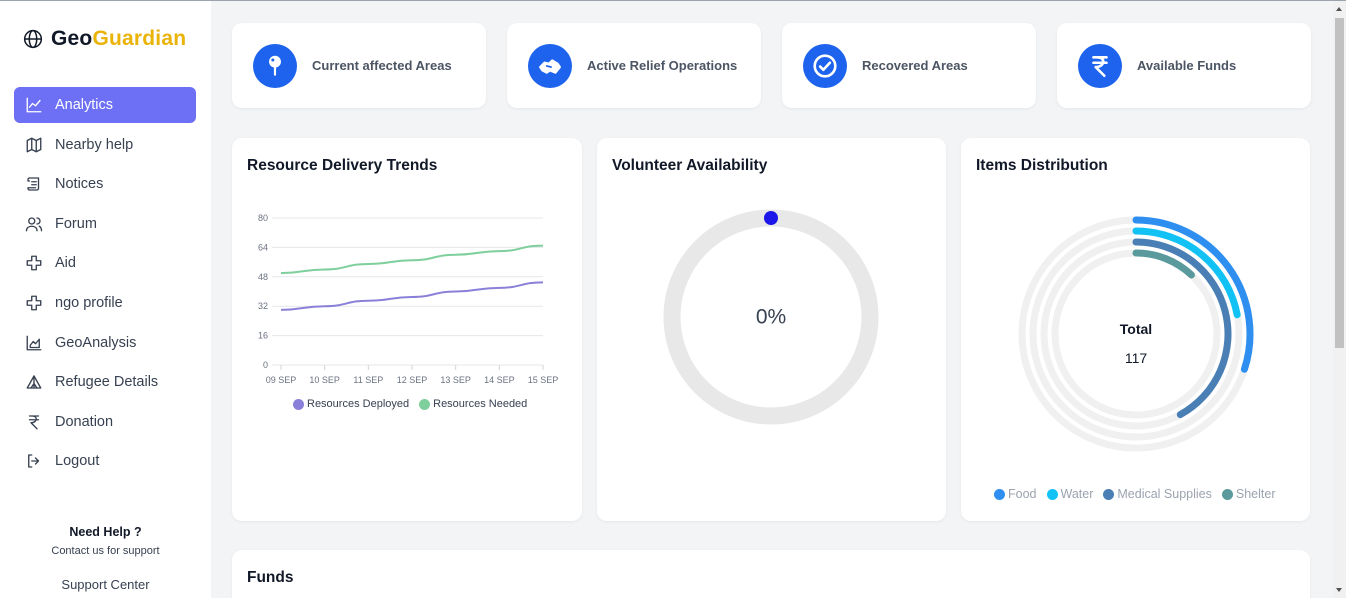 The height and width of the screenshot is (598, 1346). Describe the element at coordinates (915, 65) in the screenshot. I see `stat-label: Recovered Areas` at that location.